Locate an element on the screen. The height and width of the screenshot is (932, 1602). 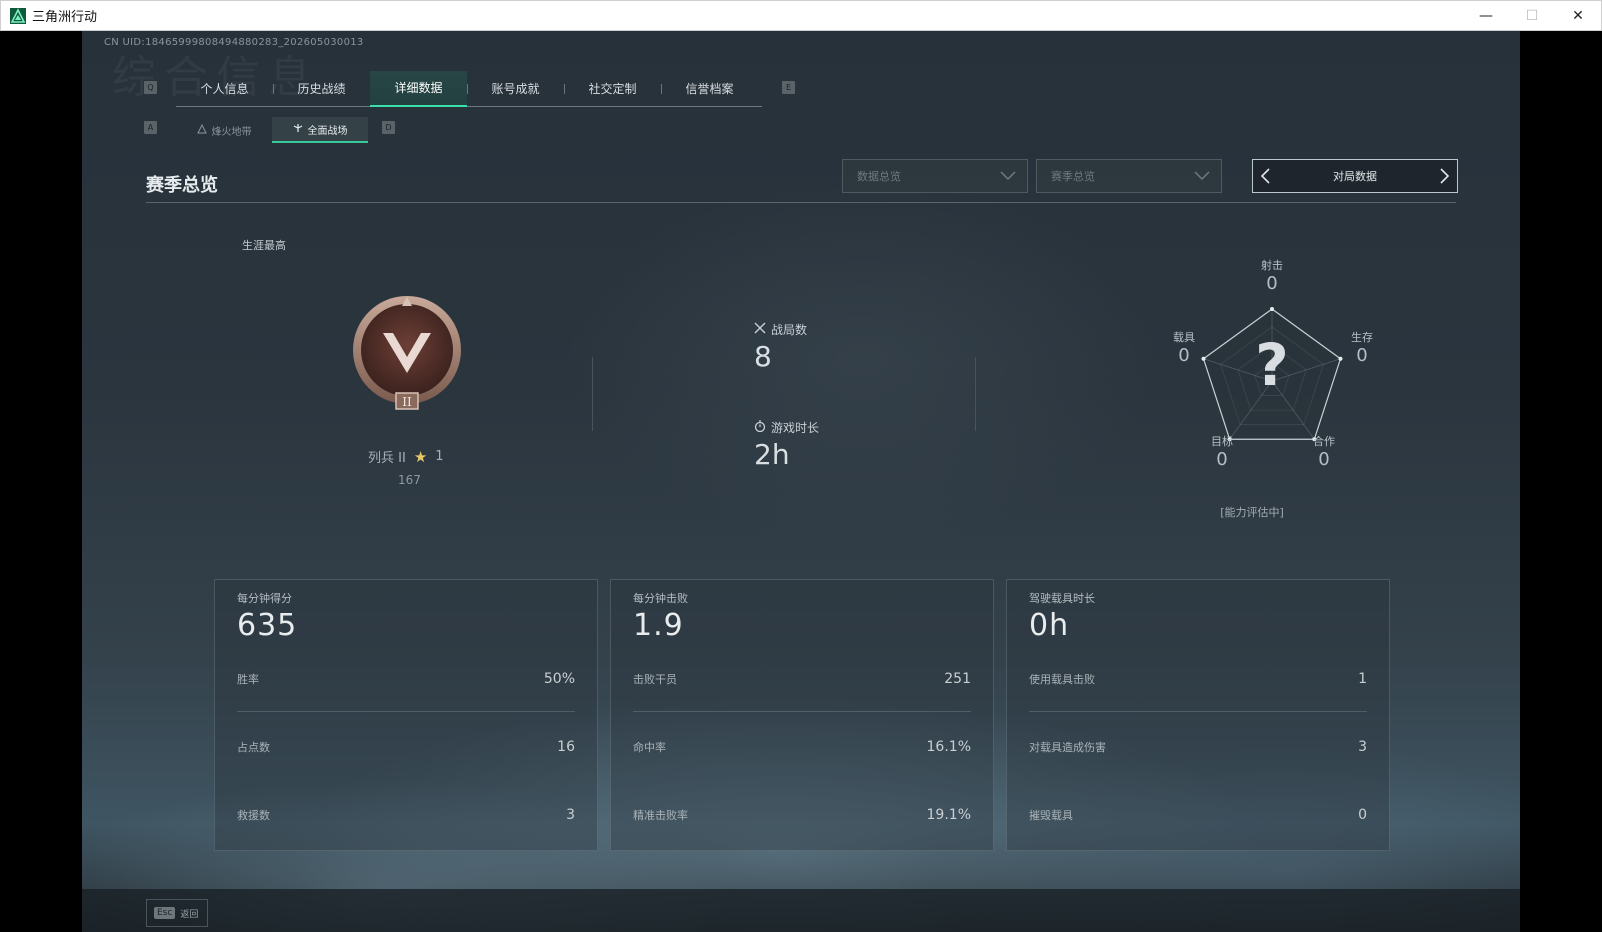
rank-stars: 1 is located at coordinates (439, 456).